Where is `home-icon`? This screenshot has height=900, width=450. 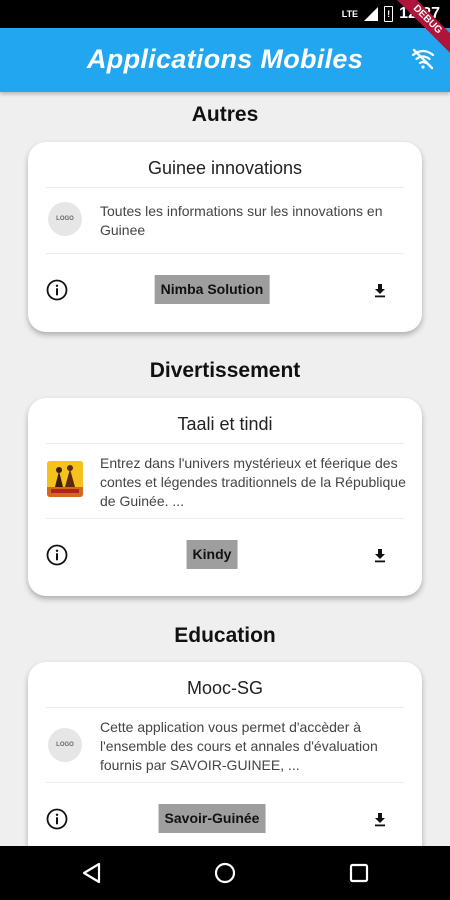
home-icon is located at coordinates (225, 873).